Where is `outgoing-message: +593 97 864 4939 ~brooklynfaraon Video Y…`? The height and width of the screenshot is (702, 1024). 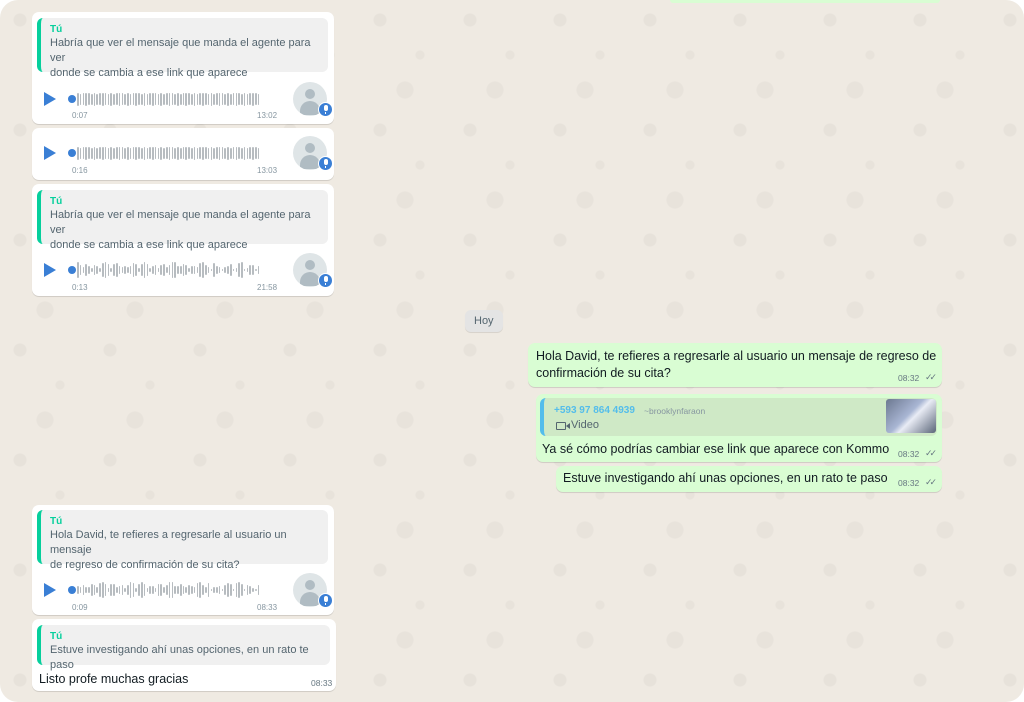
outgoing-message: +593 97 864 4939 ~brooklynfaraon Video Y… is located at coordinates (739, 428).